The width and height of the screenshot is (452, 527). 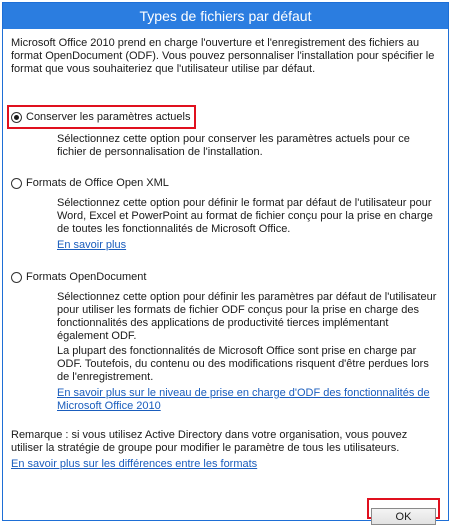 I want to click on radio-opendocument: Formats OpenDocument, so click(x=78, y=277).